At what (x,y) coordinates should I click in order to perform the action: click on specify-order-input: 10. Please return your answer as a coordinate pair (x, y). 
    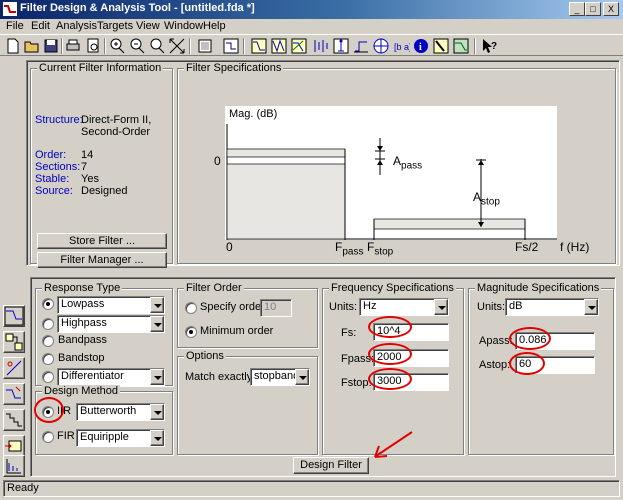
    Looking at the image, I should click on (276, 308).